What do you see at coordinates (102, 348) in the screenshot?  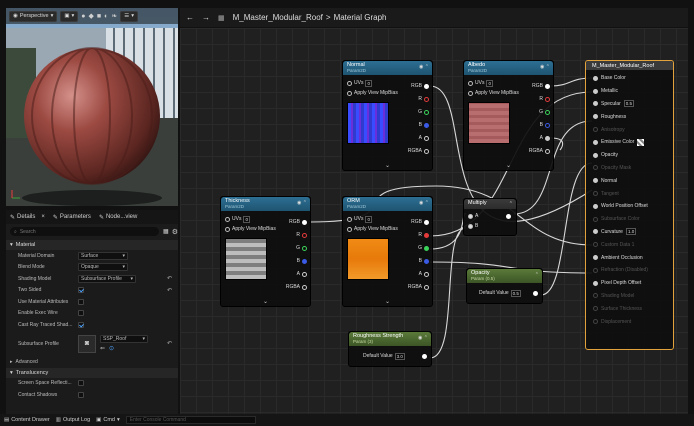 I see `browse-arrow-icon: ⇐` at bounding box center [102, 348].